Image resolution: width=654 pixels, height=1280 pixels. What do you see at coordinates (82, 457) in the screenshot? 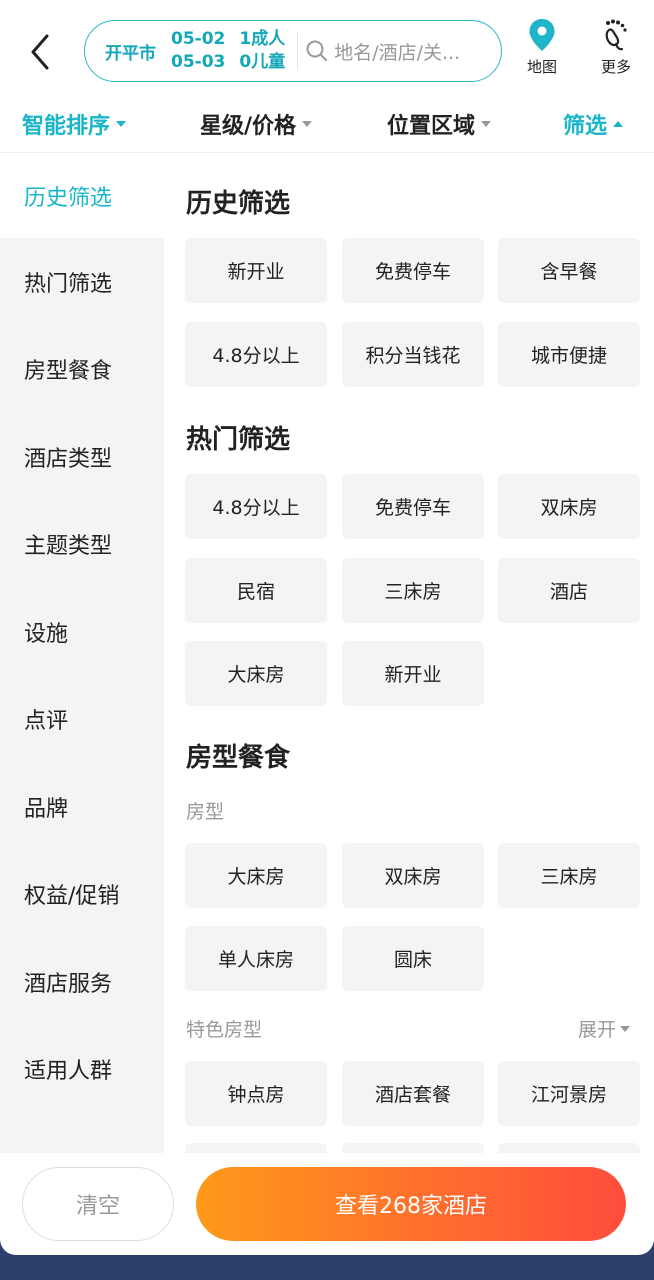
I see `sidebar-item-hotel-type: 酒店类型` at bounding box center [82, 457].